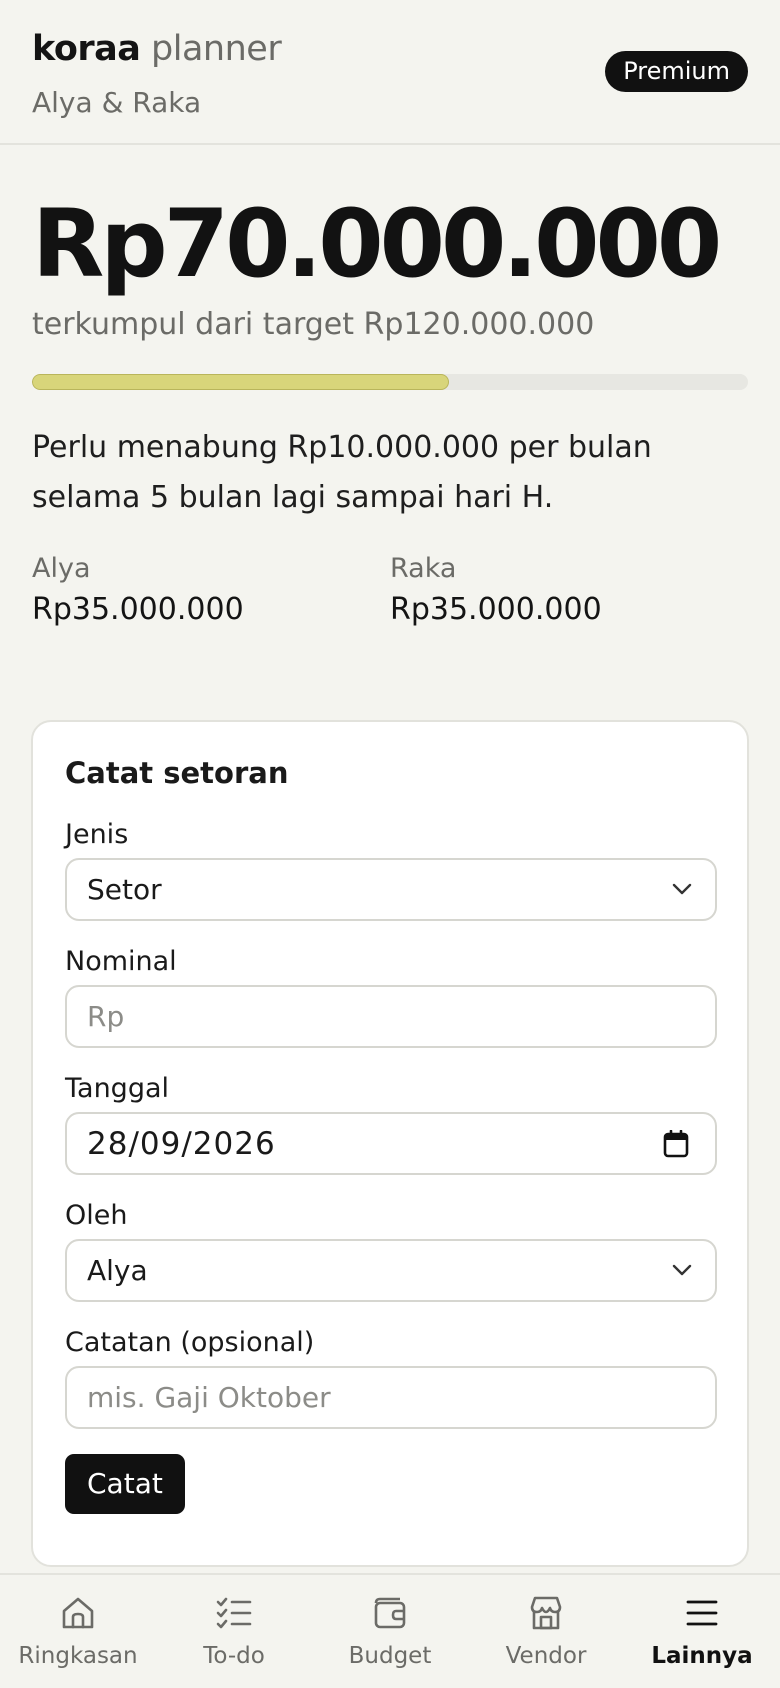 The image size is (780, 1688). Describe the element at coordinates (117, 1270) in the screenshot. I see `by-select-value: Alya` at that location.